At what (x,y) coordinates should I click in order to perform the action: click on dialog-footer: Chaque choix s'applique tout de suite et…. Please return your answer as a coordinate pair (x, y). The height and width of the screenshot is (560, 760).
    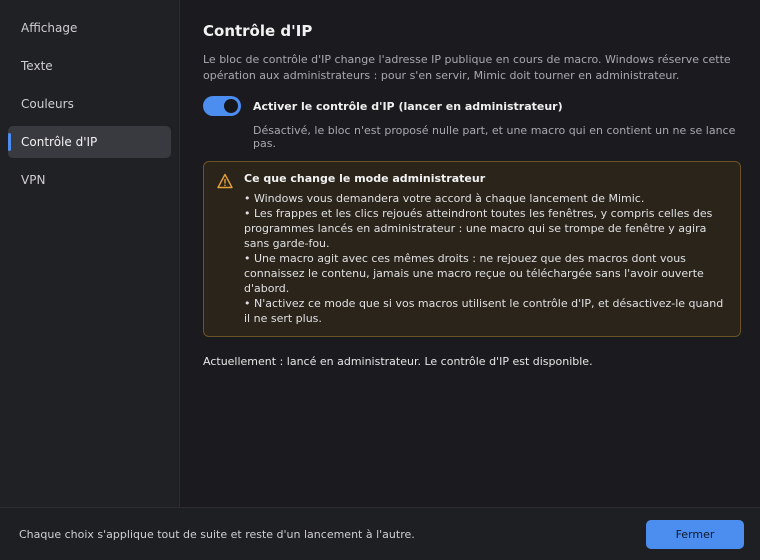
    Looking at the image, I should click on (380, 533).